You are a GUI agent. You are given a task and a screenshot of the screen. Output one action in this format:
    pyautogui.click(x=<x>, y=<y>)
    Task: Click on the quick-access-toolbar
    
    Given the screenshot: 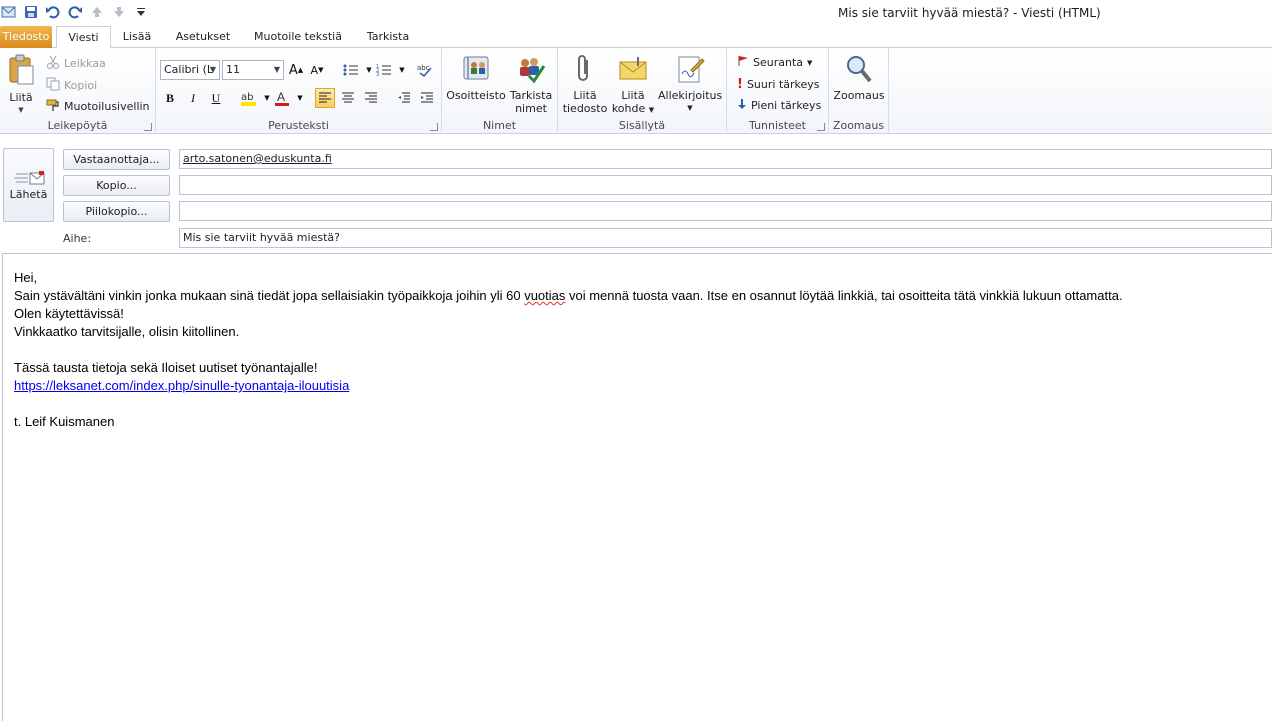 What is the action you would take?
    pyautogui.click(x=75, y=12)
    